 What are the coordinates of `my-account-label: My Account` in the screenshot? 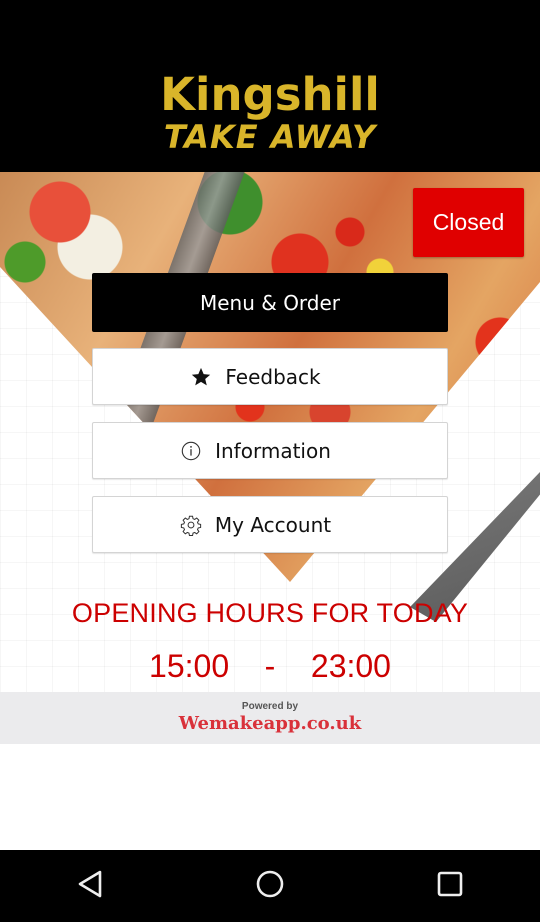 It's located at (273, 524).